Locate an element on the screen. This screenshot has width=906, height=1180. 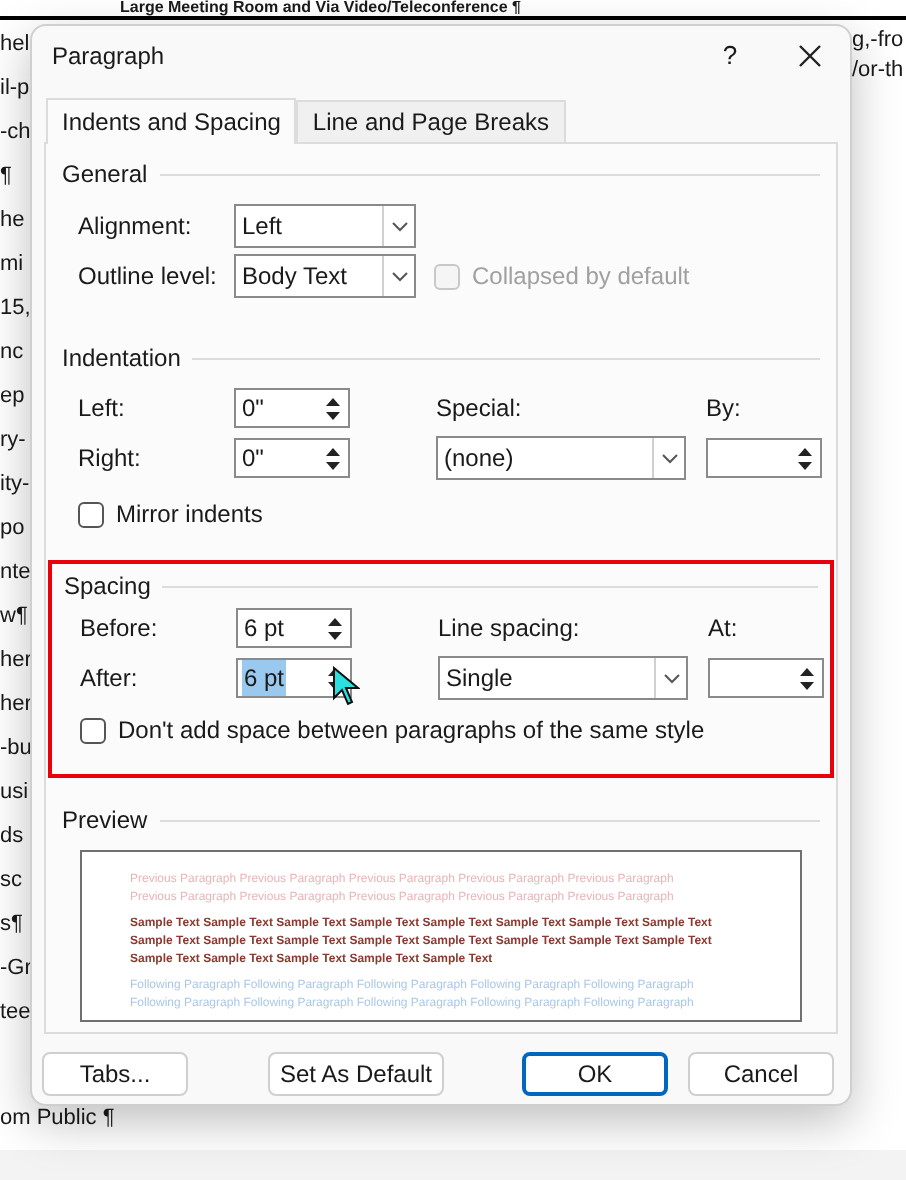
document-text: g,-fro is located at coordinates (878, 41).